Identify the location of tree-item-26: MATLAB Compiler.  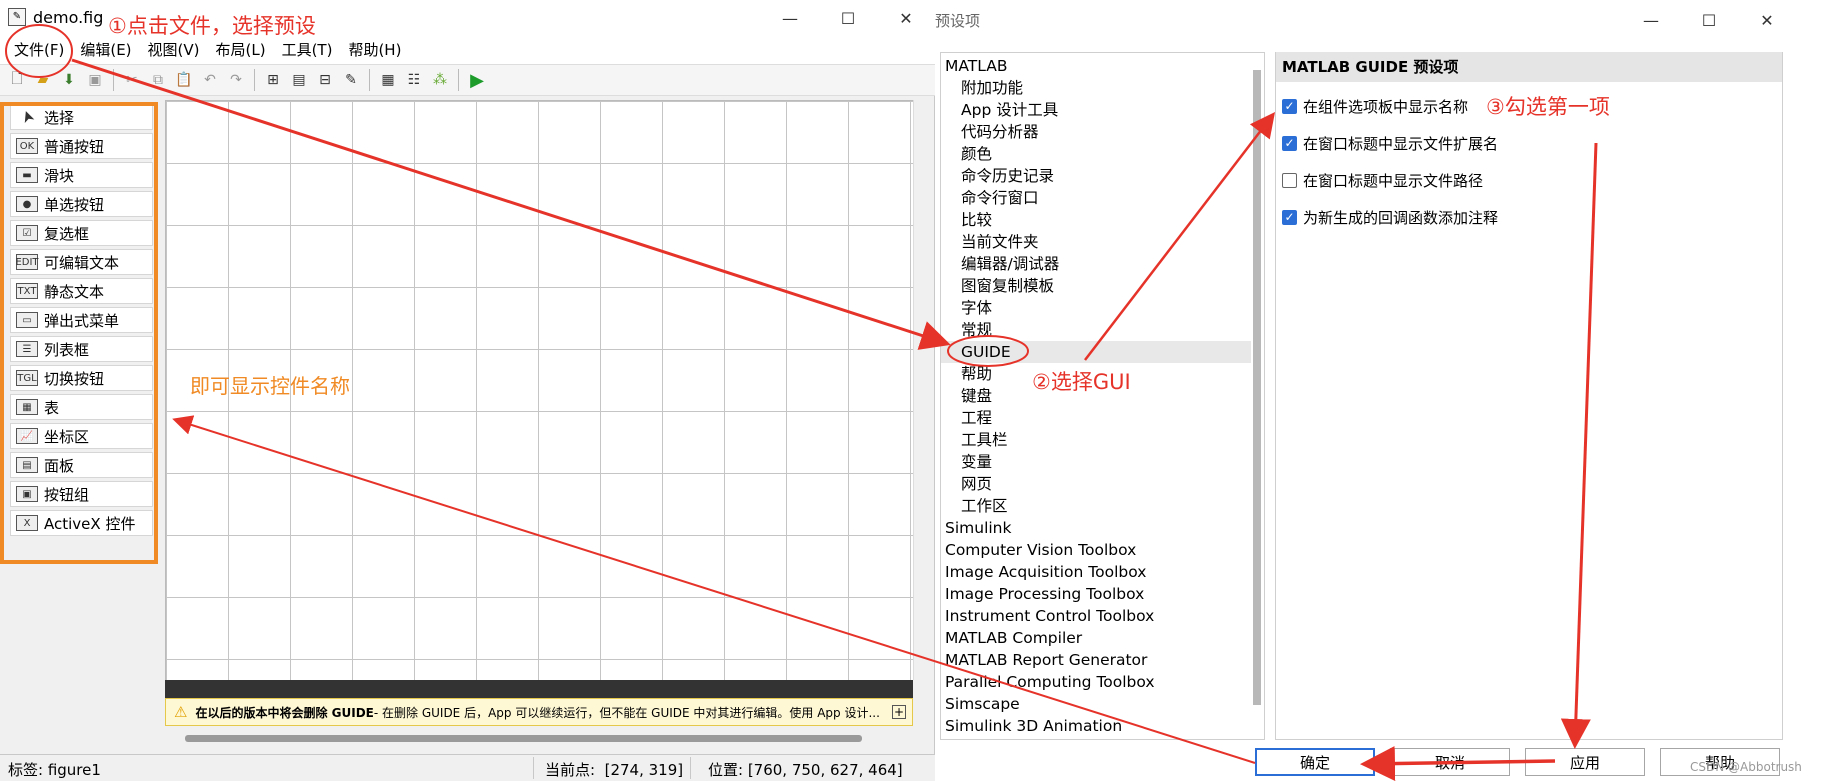
(1013, 638).